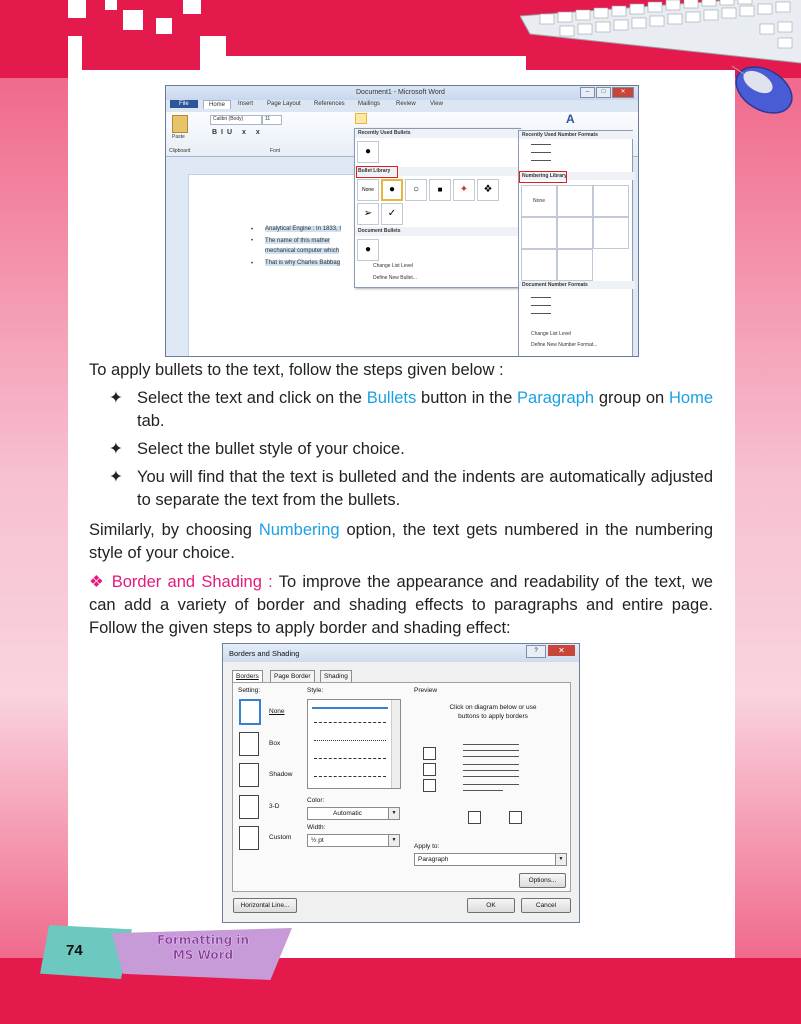 This screenshot has width=801, height=1024. Describe the element at coordinates (315, 690) in the screenshot. I see `style-label: Style:` at that location.